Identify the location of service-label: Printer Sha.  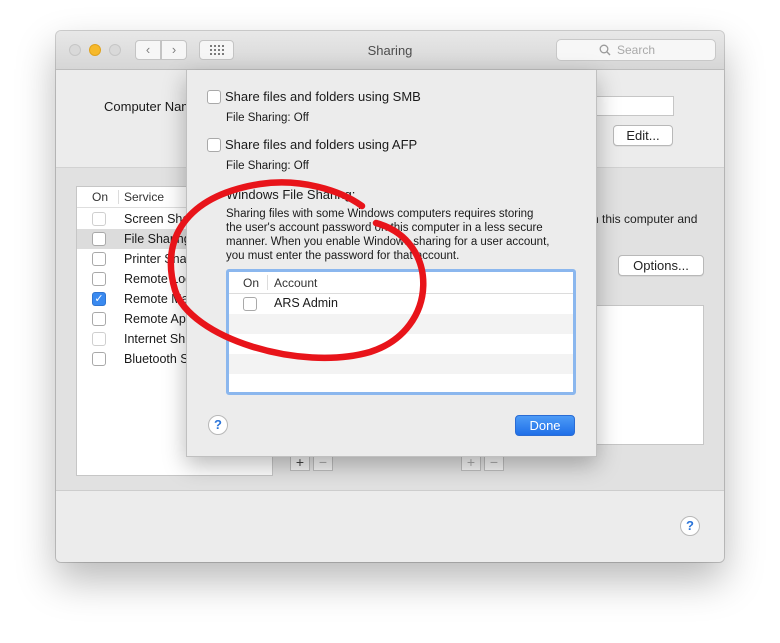
(155, 259).